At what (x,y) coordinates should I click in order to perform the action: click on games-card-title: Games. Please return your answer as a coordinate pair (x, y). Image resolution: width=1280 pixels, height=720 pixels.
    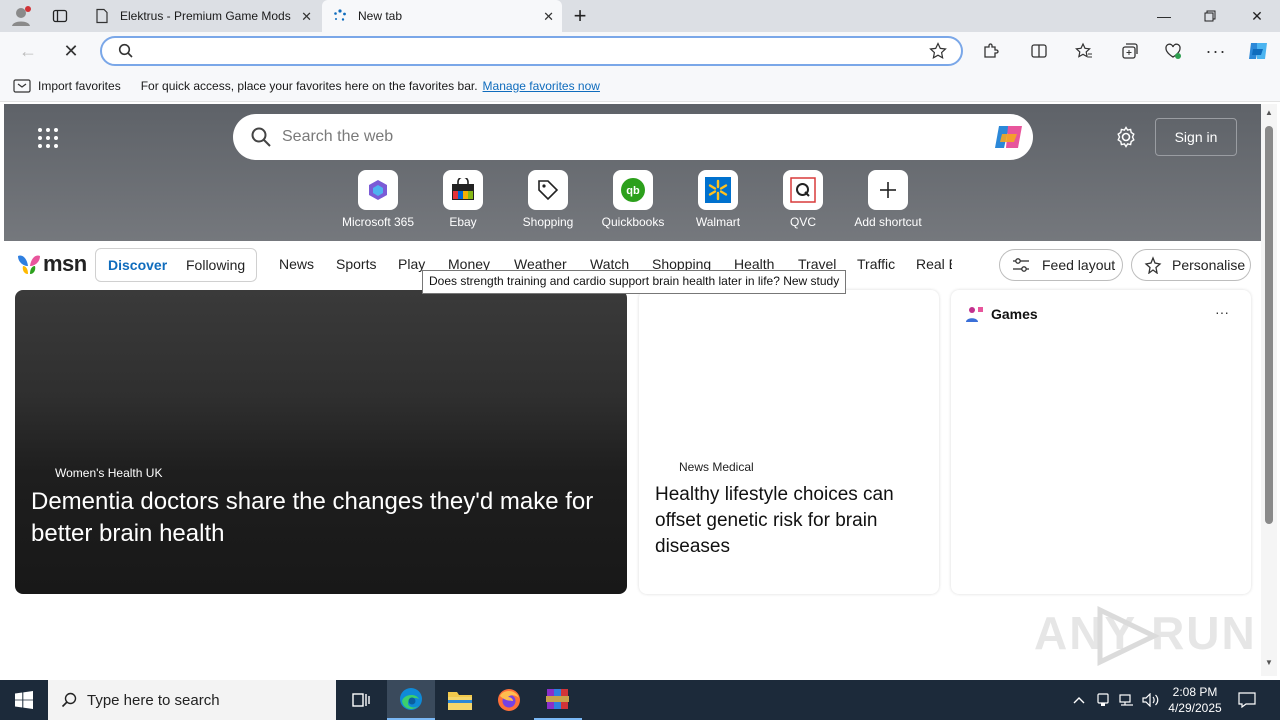
    Looking at the image, I should click on (1014, 314).